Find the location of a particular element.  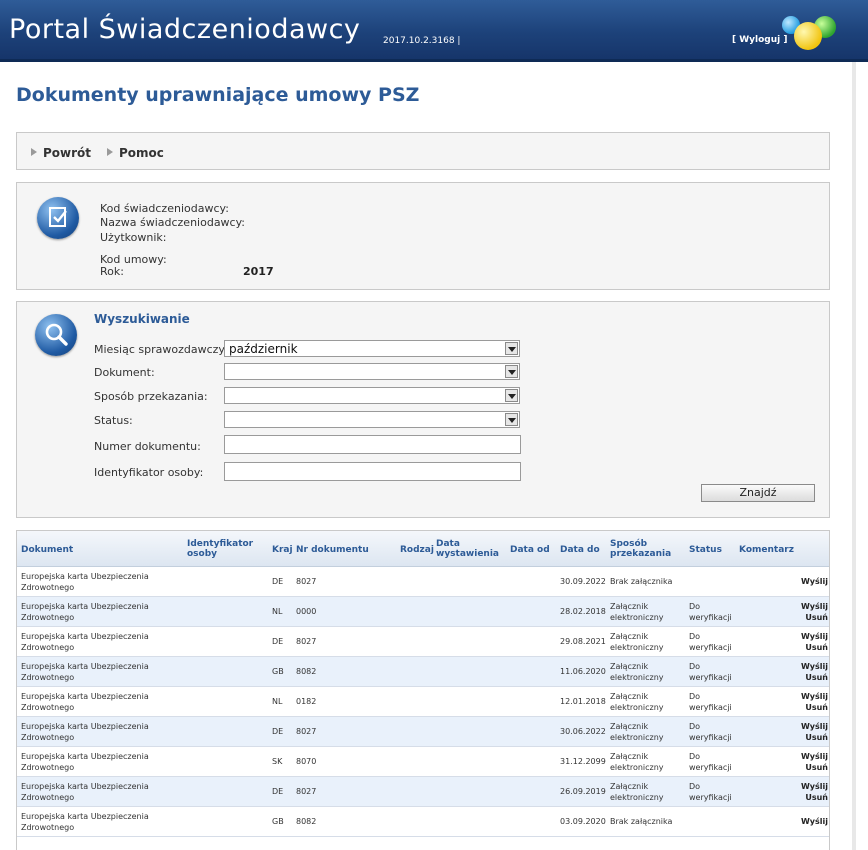

search-title: Wyszukiwanie is located at coordinates (142, 319).